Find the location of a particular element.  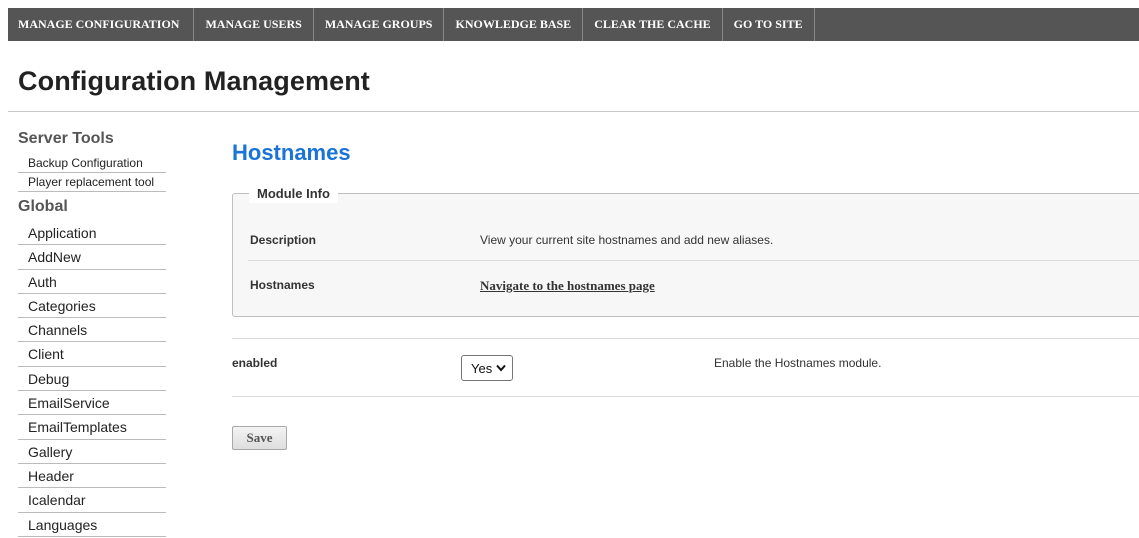

title-divider is located at coordinates (573, 111).